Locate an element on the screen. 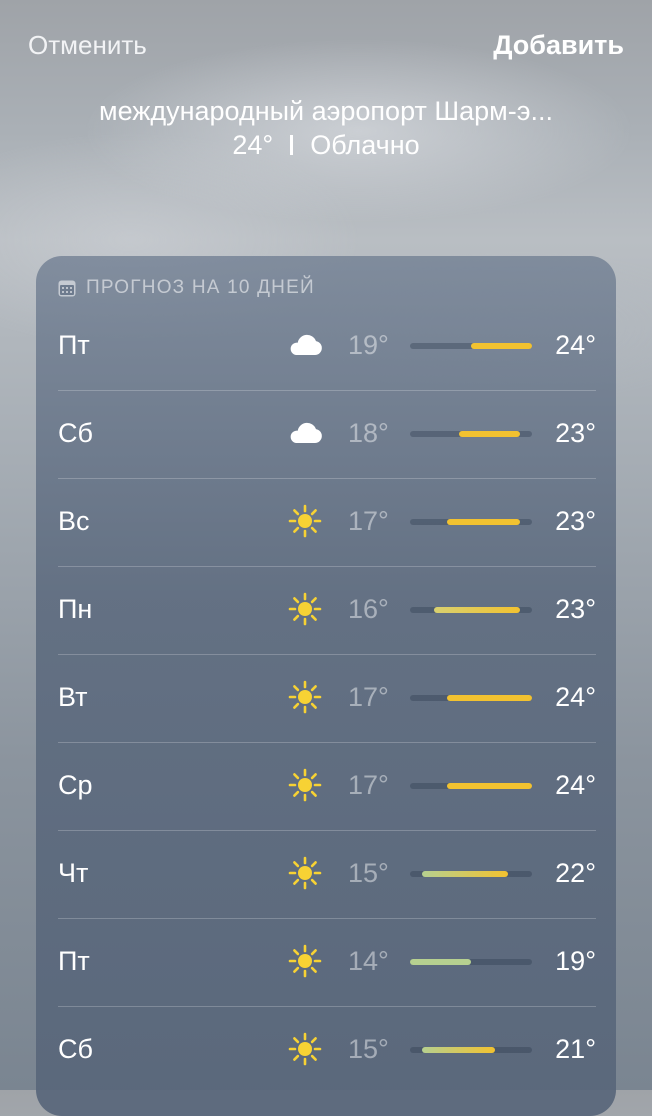 The image size is (652, 1116). low-temperature: 14° is located at coordinates (368, 961).